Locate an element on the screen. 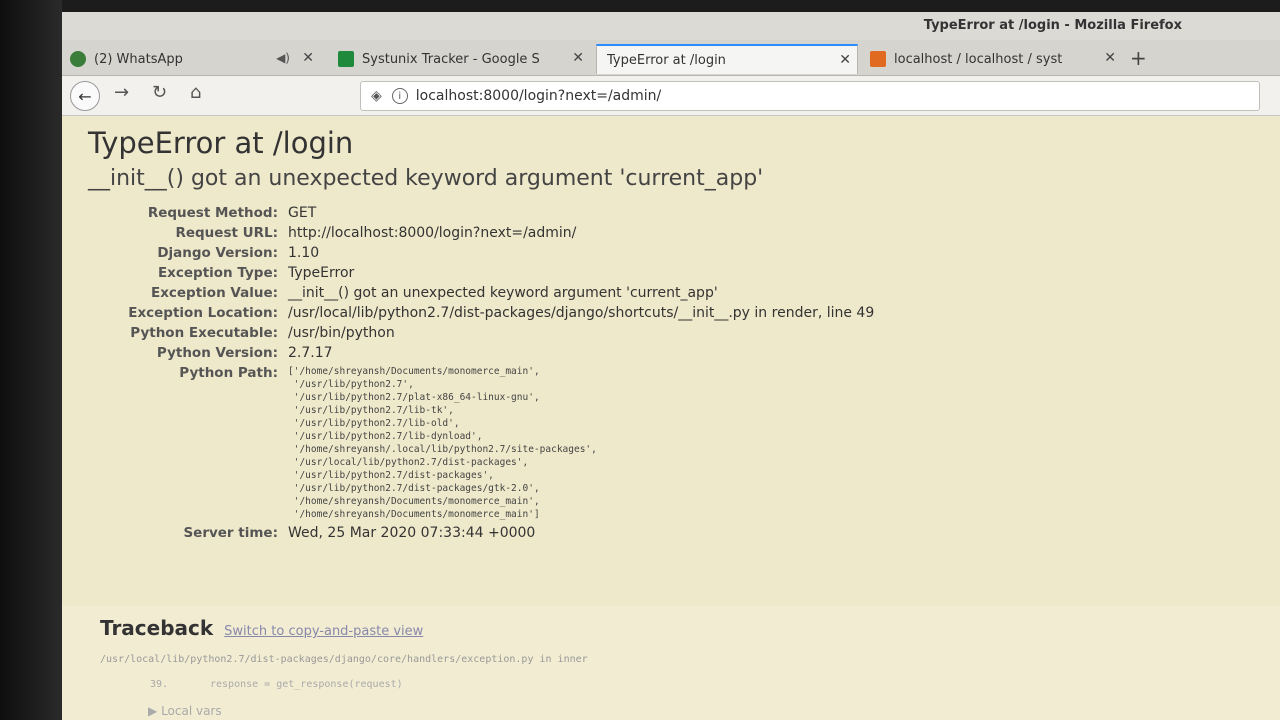 Image resolution: width=1280 pixels, height=720 pixels. meta-label: Python Path: is located at coordinates (228, 373).